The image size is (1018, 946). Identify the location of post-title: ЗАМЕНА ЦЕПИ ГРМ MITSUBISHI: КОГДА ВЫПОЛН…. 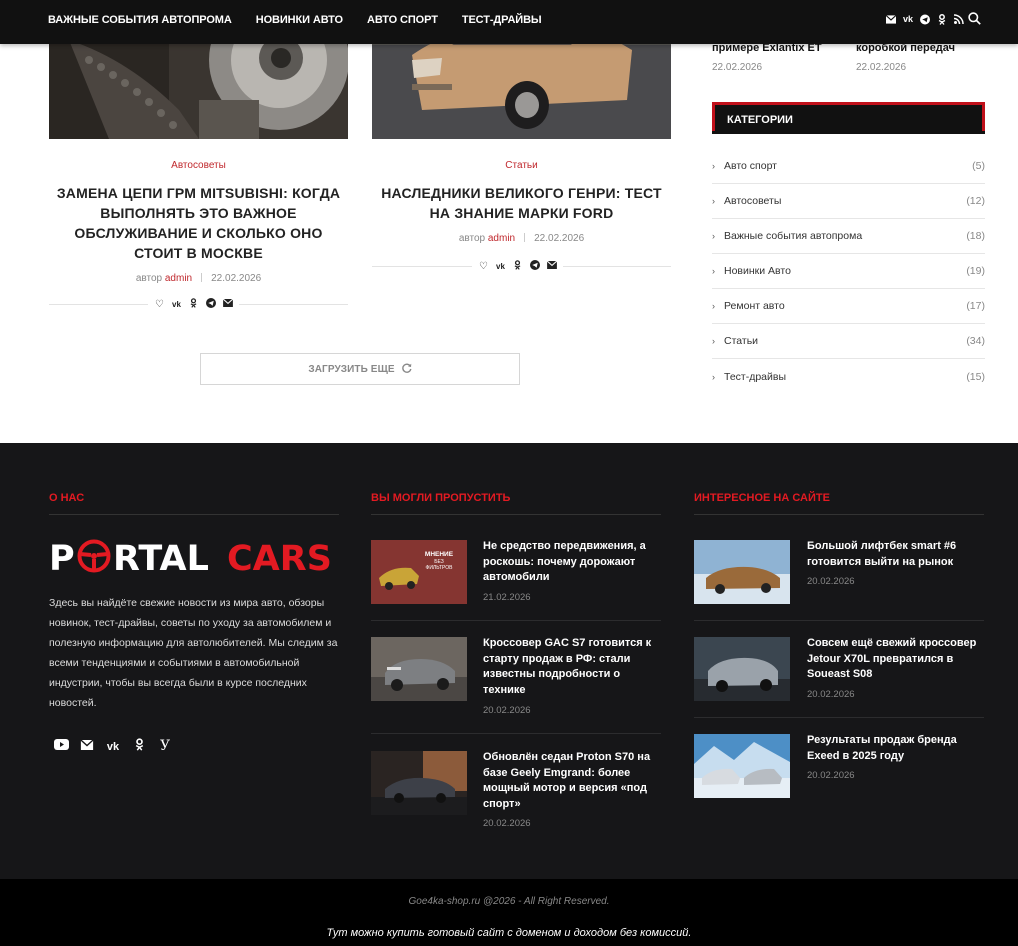
(198, 223).